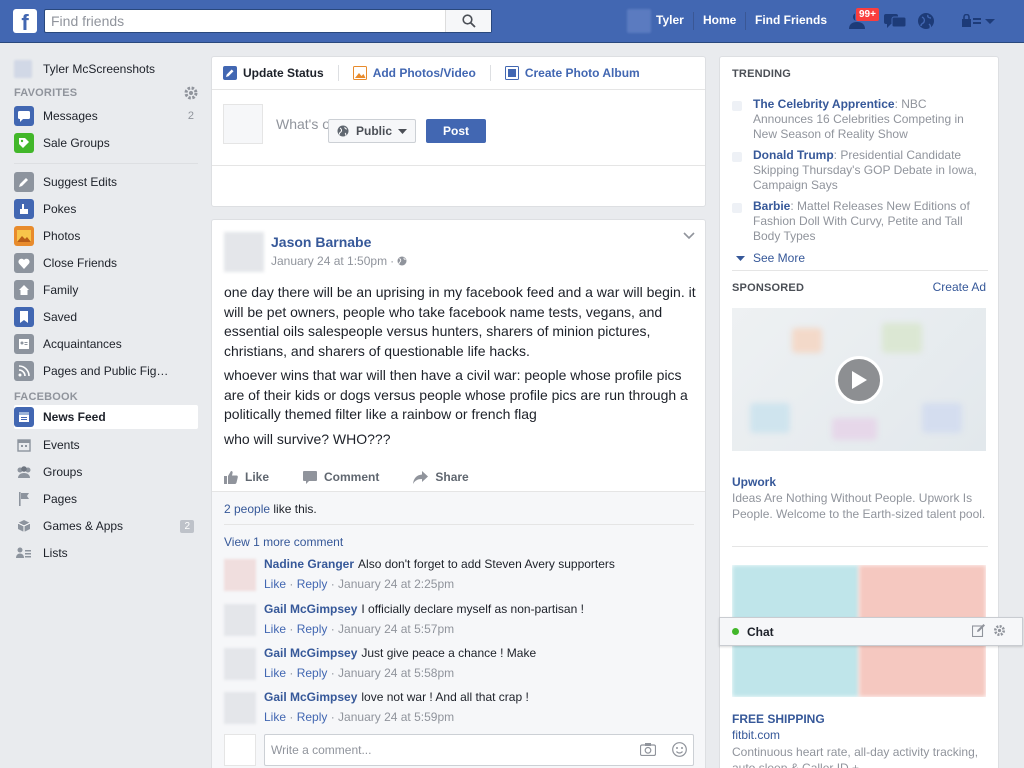 The image size is (1024, 768). I want to click on facebook-logo: f, so click(25, 21).